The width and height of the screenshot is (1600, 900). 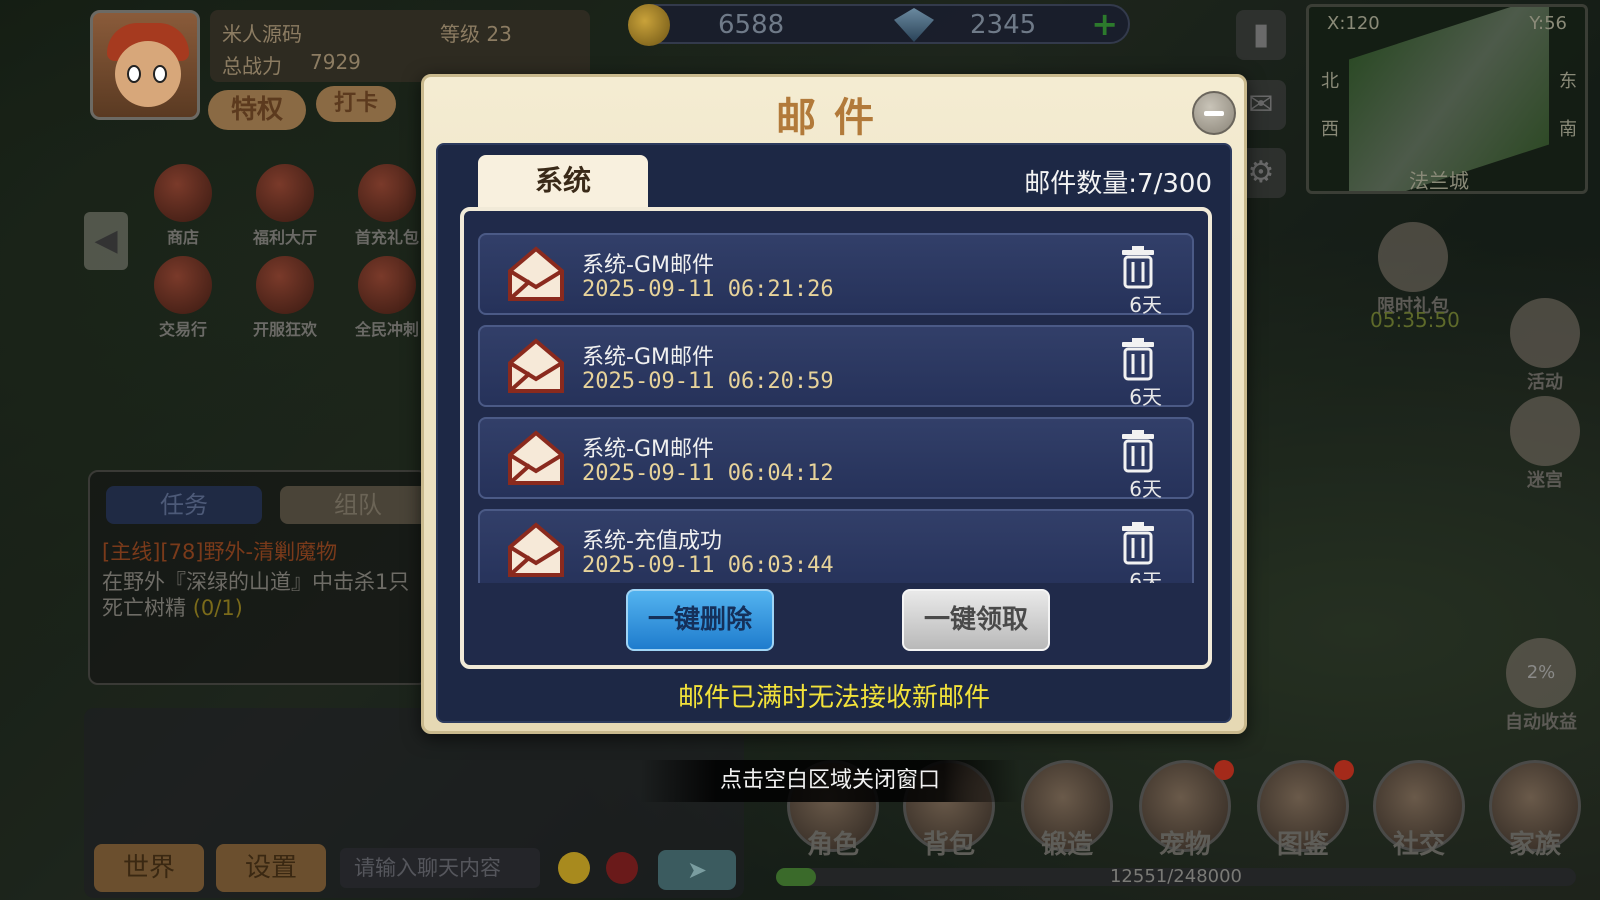 I want to click on diamond-value: 2345, so click(x=1003, y=25).